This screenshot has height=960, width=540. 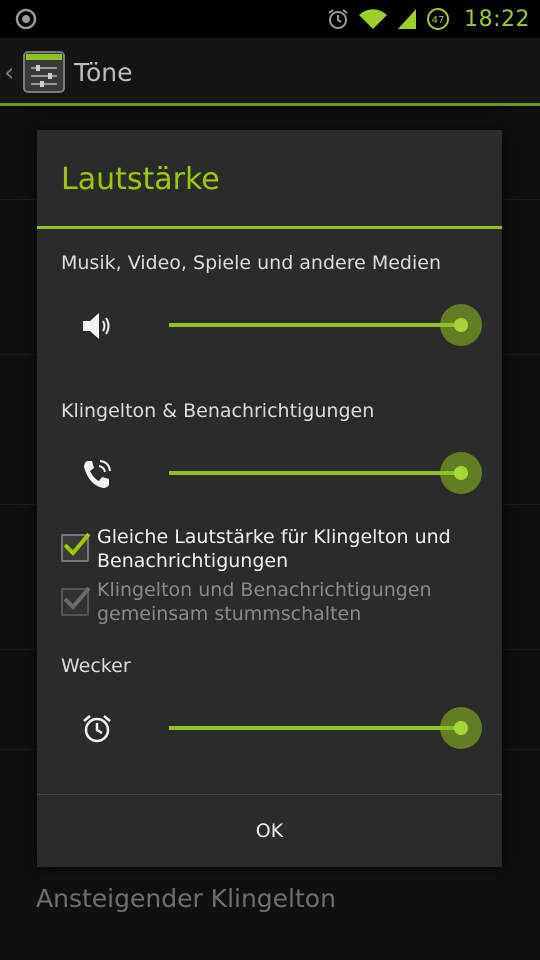 I want to click on alarm-volume-row, so click(x=269, y=728).